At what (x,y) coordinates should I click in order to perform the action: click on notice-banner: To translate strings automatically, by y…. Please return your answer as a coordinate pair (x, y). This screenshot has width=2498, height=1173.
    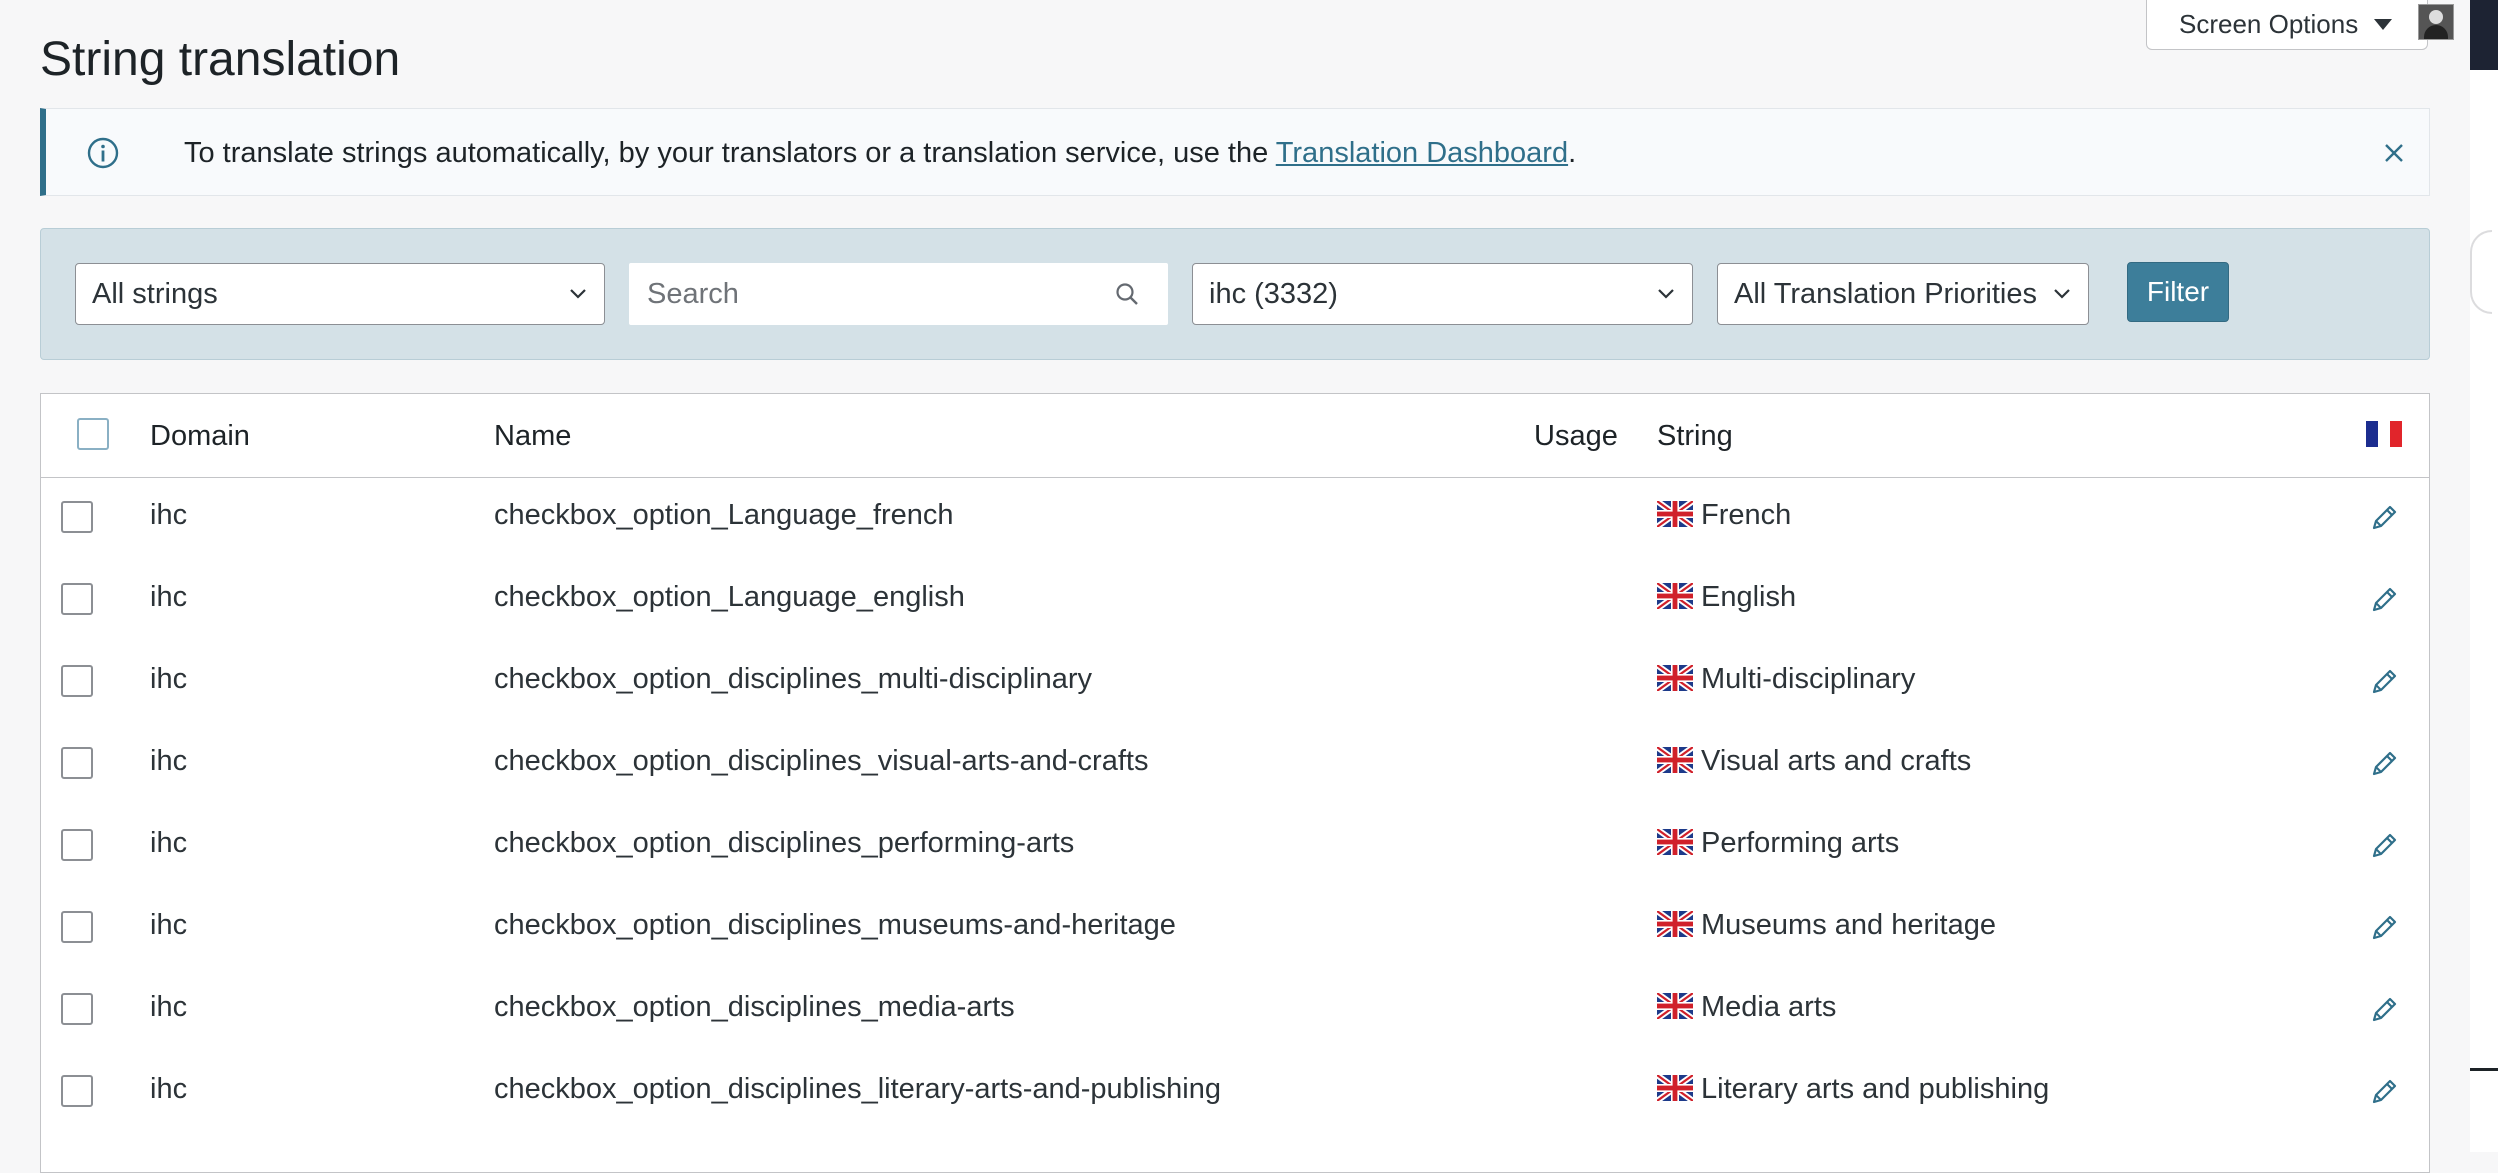
    Looking at the image, I should click on (1235, 152).